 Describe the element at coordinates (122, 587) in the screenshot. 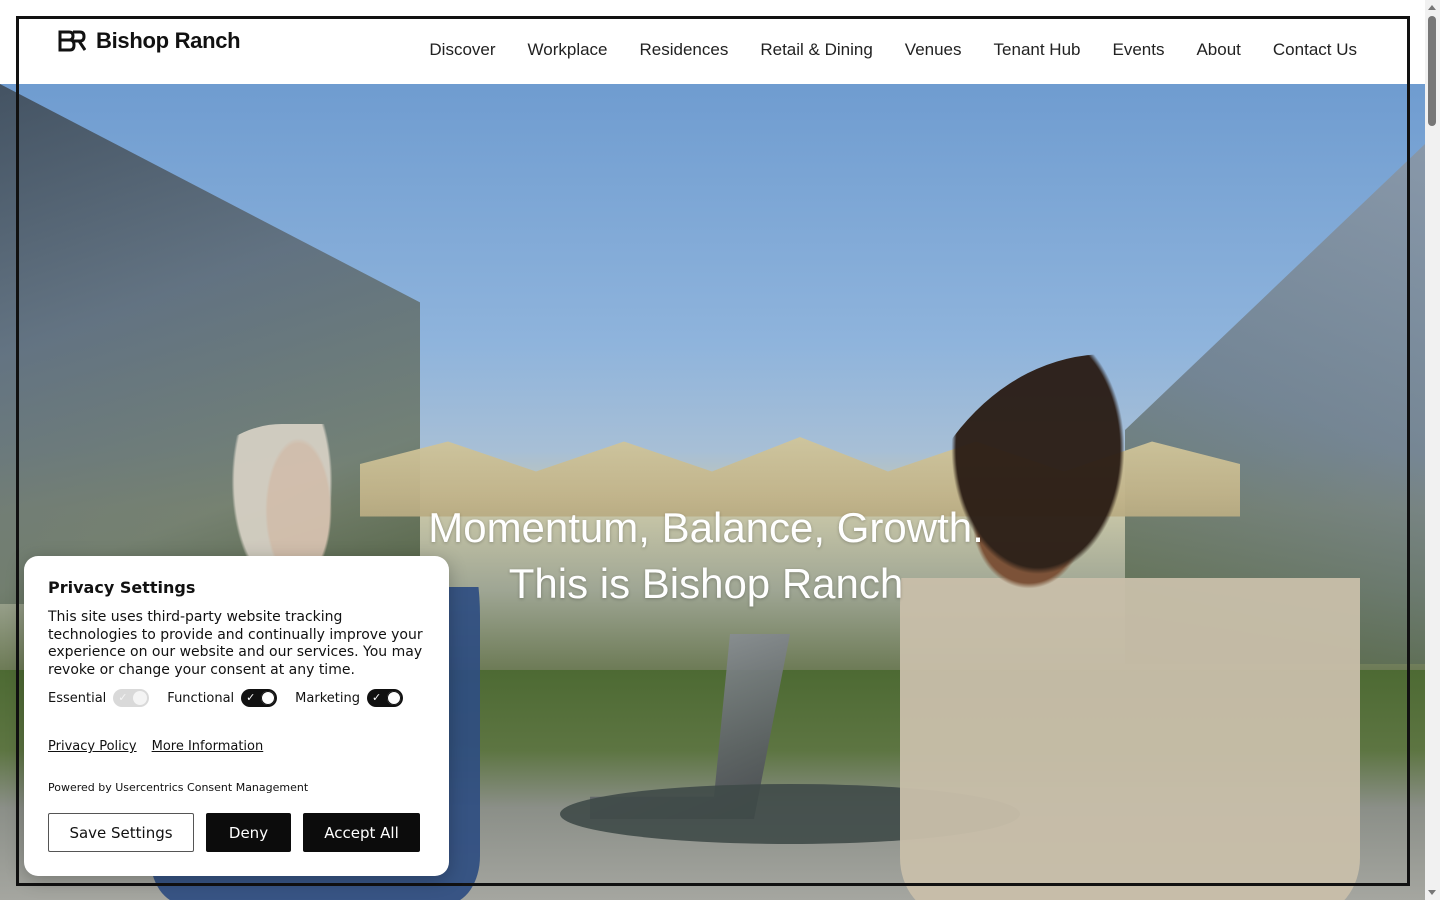

I see `dialog-title: Privacy Settings` at that location.